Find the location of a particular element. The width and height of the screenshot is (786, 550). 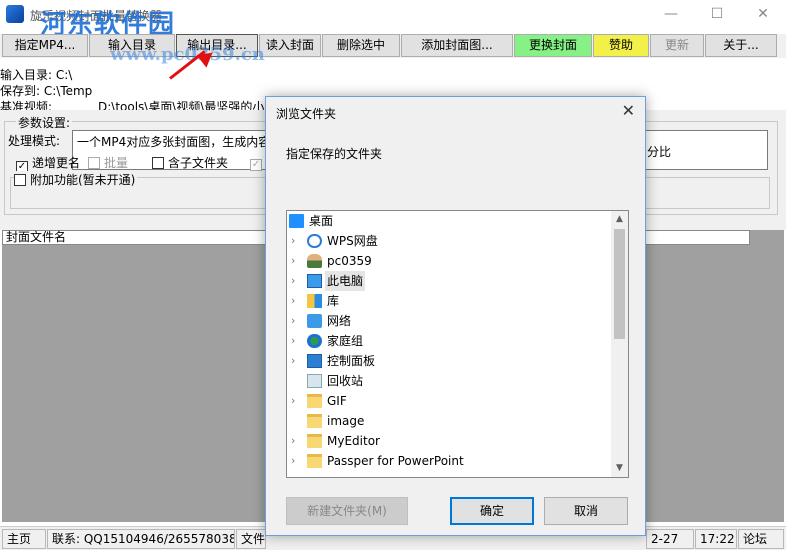

tree-item: › 此电脑 is located at coordinates (450, 281).